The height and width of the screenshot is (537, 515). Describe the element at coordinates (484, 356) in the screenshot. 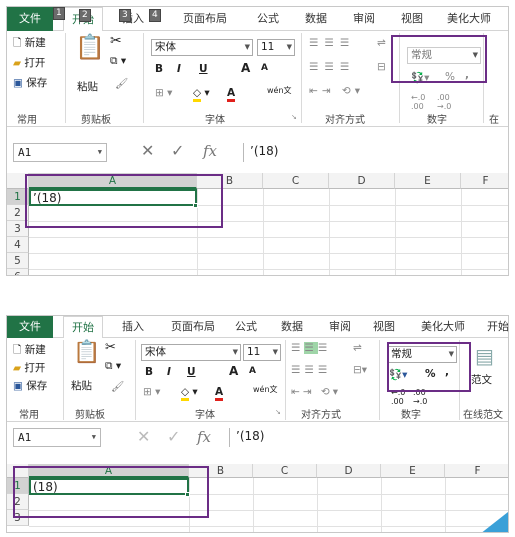

I see `template-icon: ▤` at that location.